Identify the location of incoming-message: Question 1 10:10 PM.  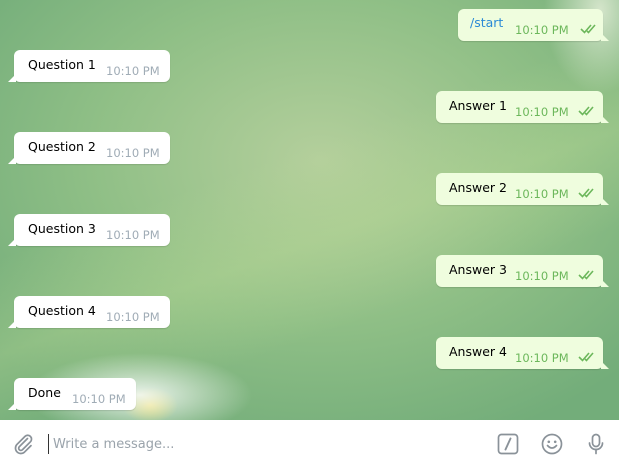
(89, 66).